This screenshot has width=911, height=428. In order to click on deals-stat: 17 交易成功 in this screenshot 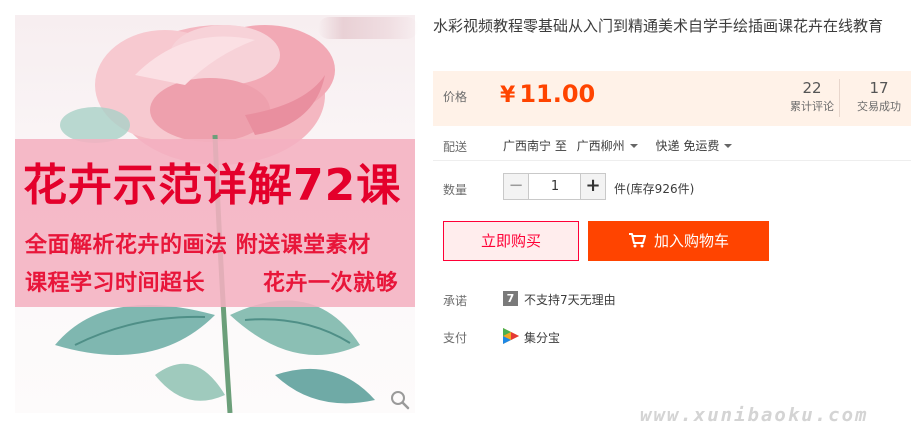, I will do `click(878, 97)`.